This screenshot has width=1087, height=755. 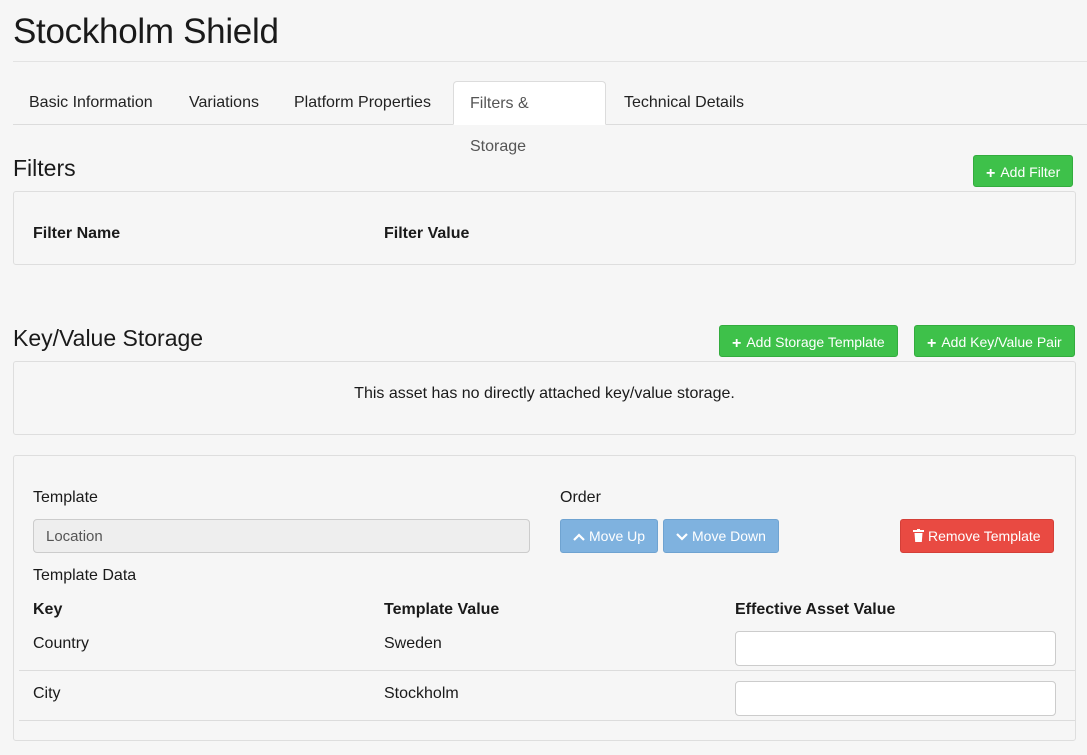 I want to click on effective-value-input-city, so click(x=895, y=698).